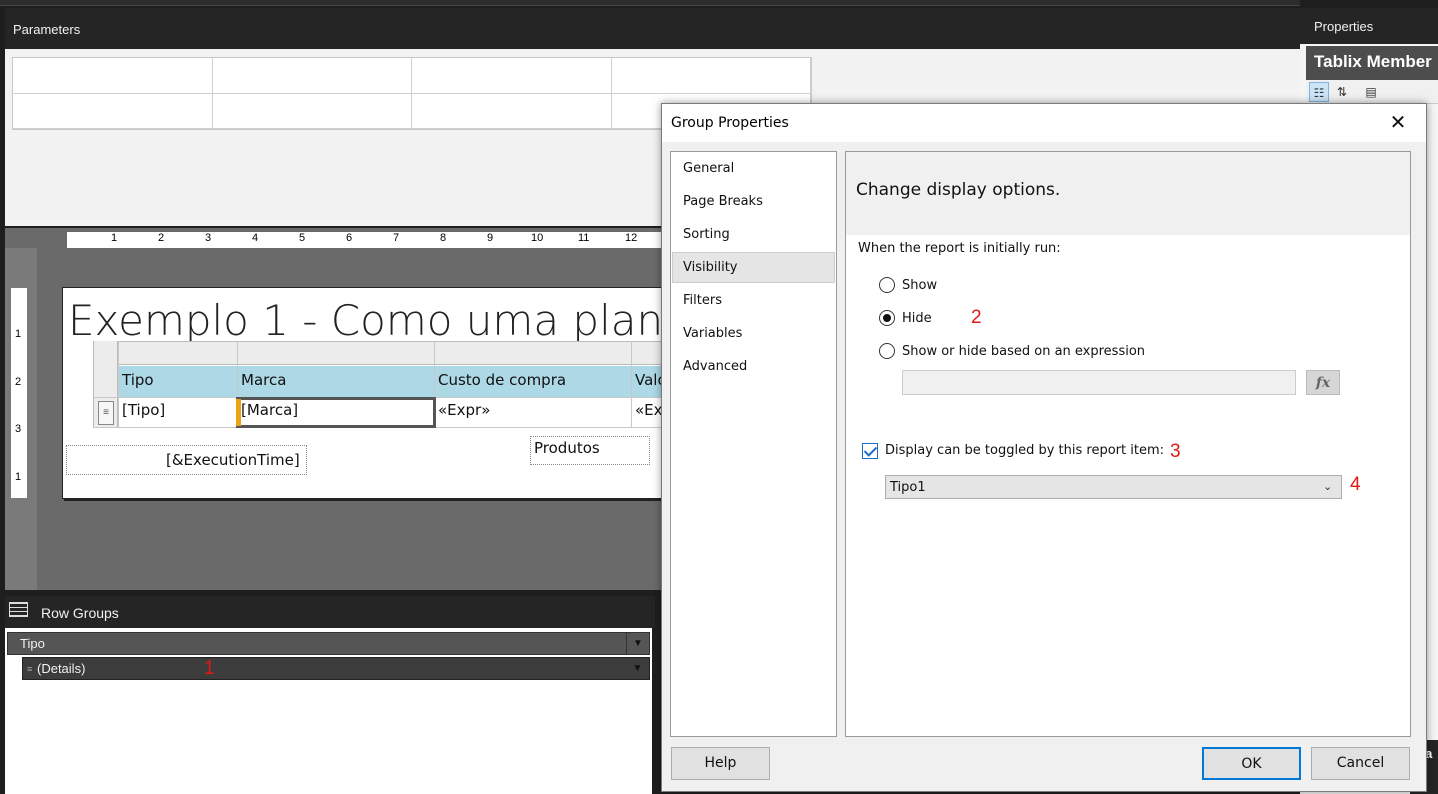 This screenshot has width=1438, height=794. What do you see at coordinates (143, 410) in the screenshot?
I see `detail-cell-tipo: [Tipo]` at bounding box center [143, 410].